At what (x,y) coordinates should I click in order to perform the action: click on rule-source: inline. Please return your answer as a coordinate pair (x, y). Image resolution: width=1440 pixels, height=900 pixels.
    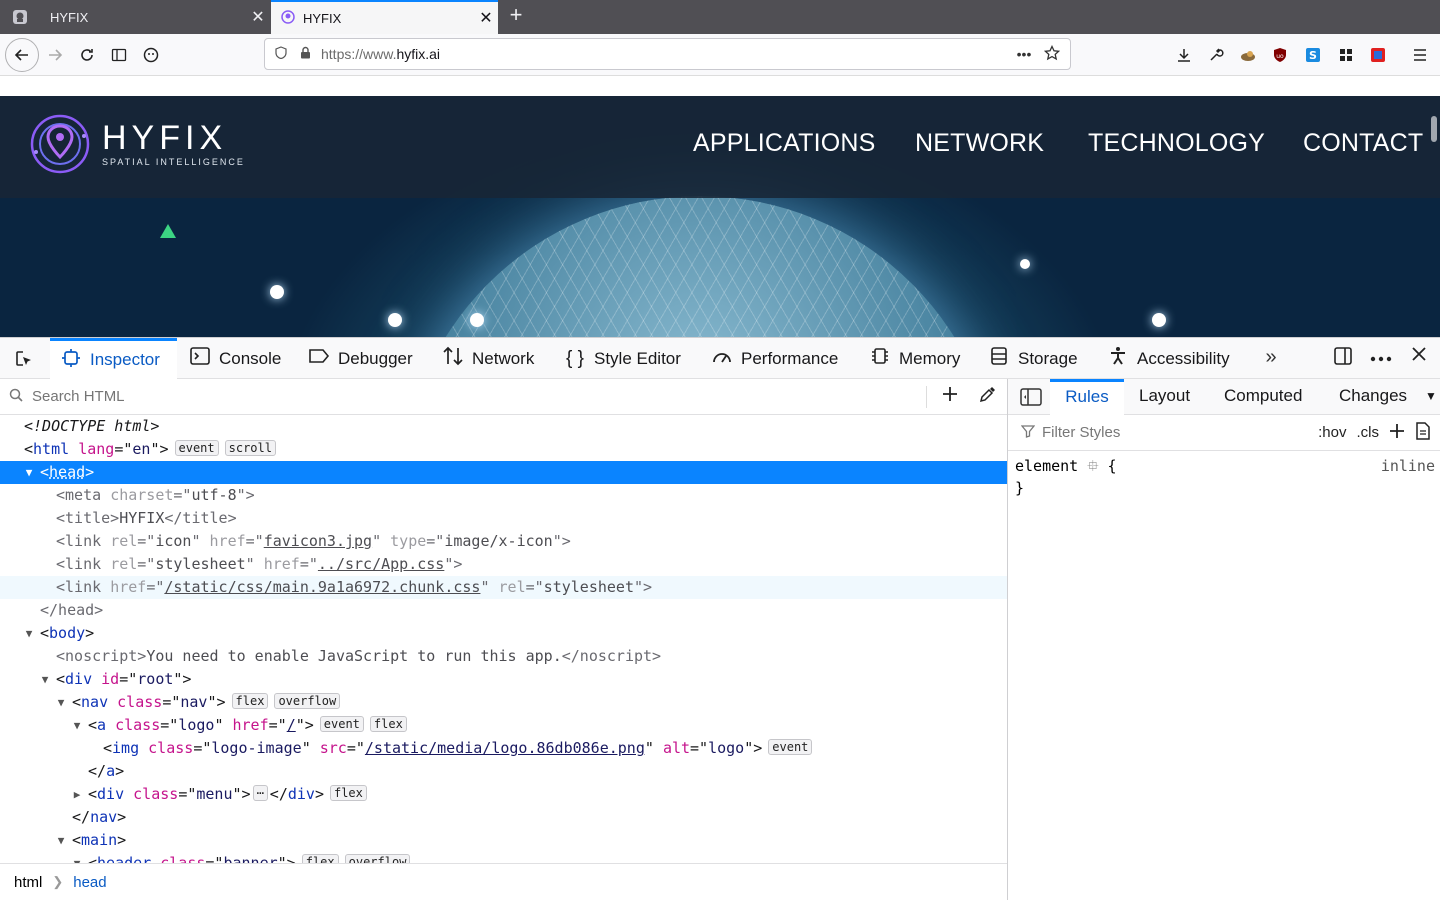
    Looking at the image, I should click on (1408, 466).